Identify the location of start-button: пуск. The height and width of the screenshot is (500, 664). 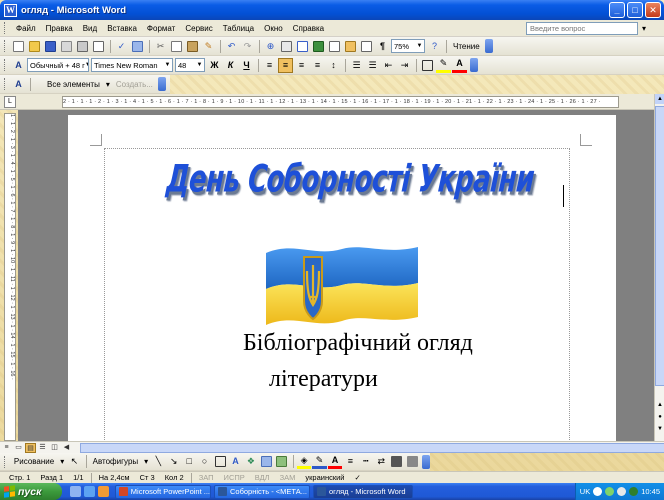
(31, 491).